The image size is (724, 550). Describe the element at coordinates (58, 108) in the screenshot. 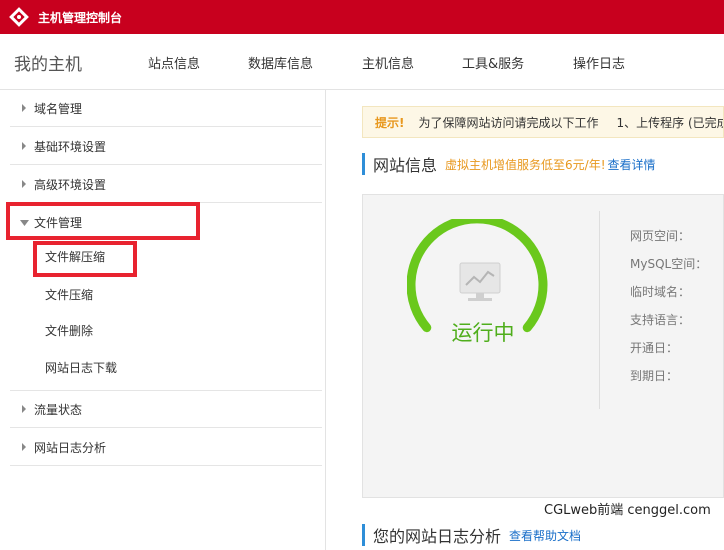

I see `sidebar-item-label: 域名管理` at that location.